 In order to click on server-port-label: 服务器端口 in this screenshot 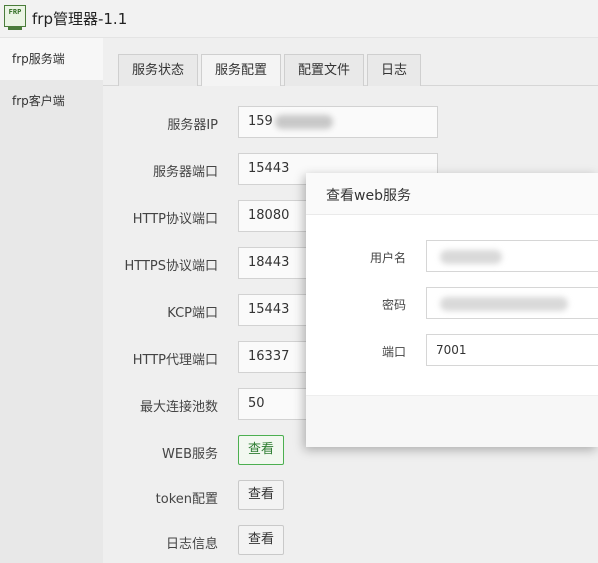, I will do `click(185, 172)`.